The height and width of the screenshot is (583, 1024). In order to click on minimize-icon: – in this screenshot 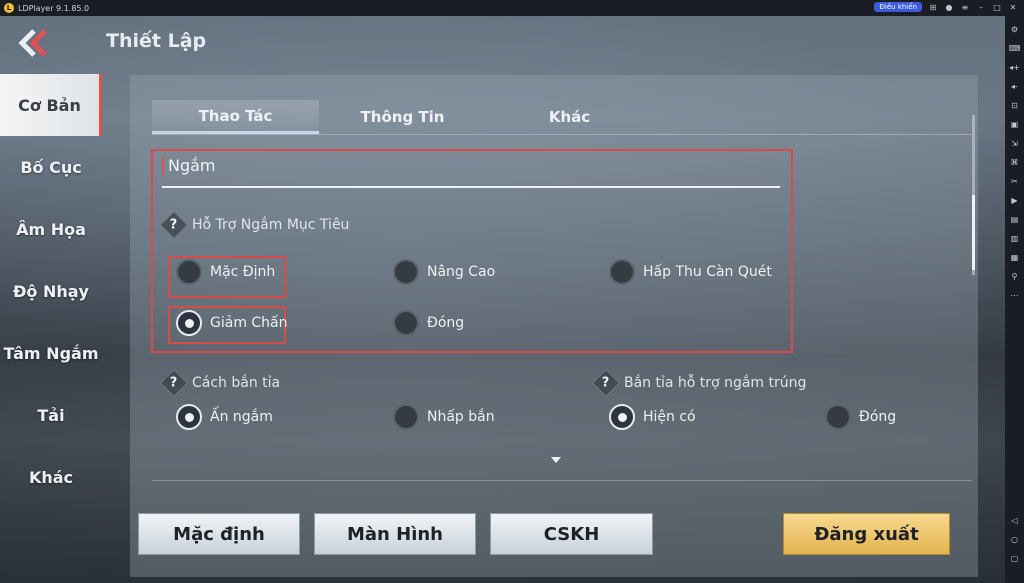, I will do `click(981, 7)`.